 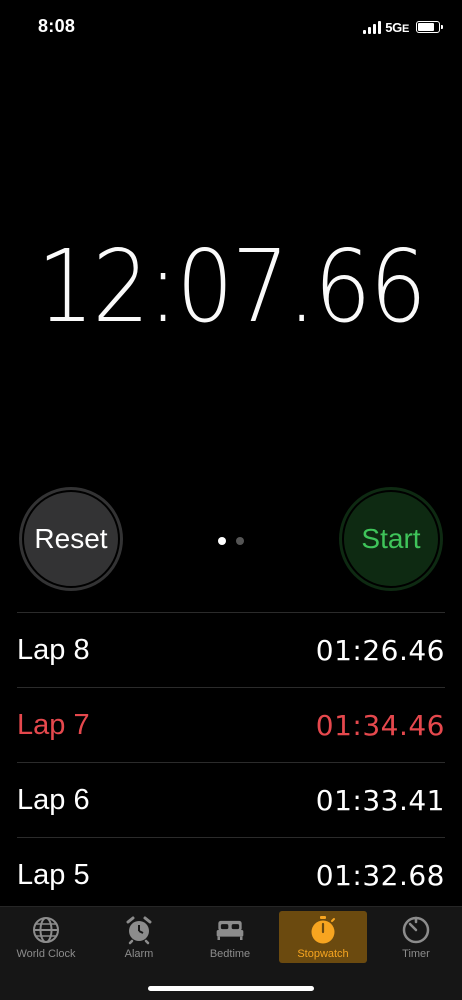 What do you see at coordinates (323, 954) in the screenshot?
I see `tab-label: Stopwatch` at bounding box center [323, 954].